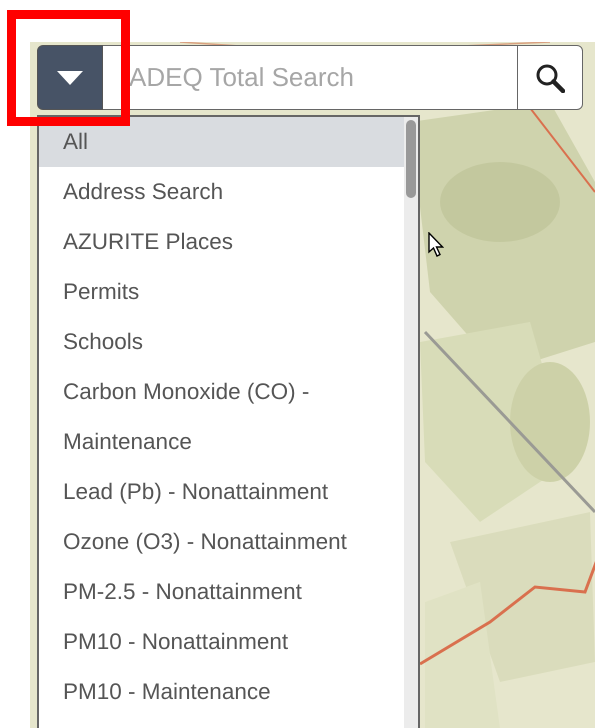 The width and height of the screenshot is (595, 728). I want to click on dropdown-item: PM-2.5 - Nonattainment, so click(221, 592).